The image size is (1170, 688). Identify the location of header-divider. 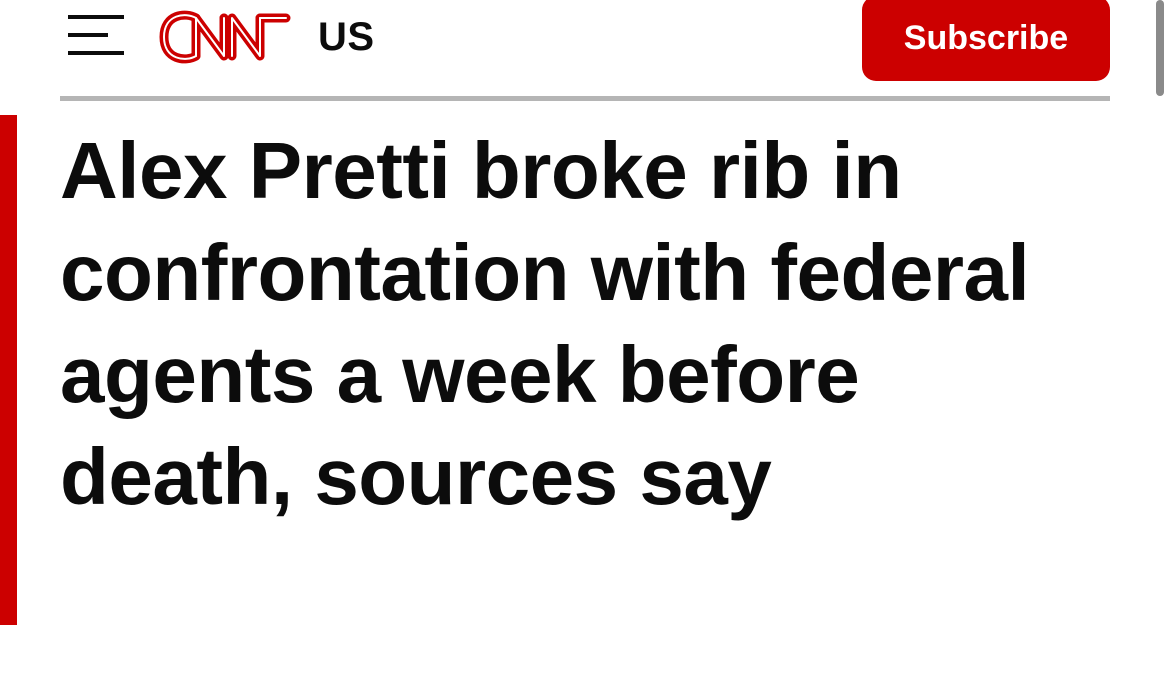
(585, 98).